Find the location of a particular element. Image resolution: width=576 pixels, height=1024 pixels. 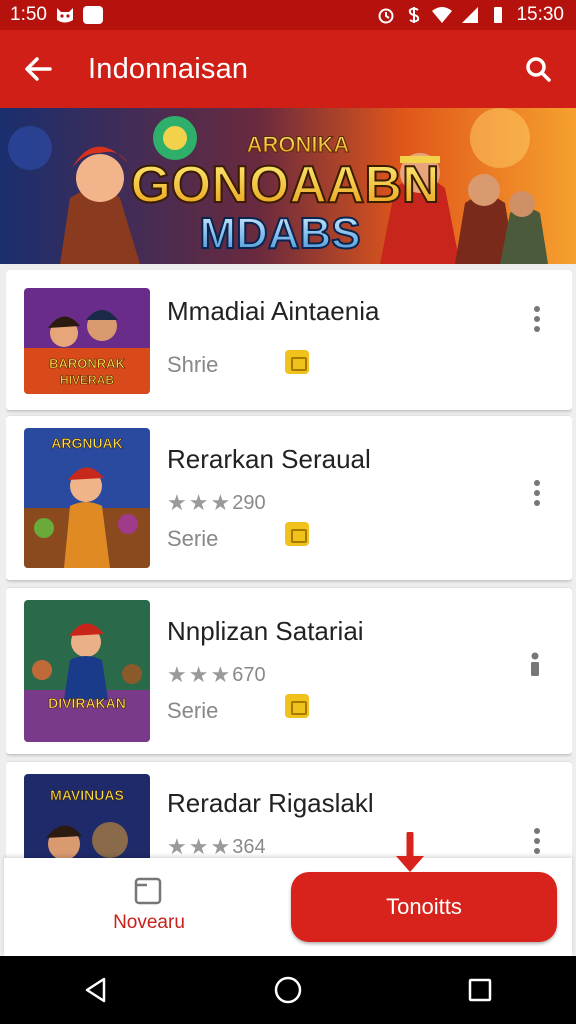

alarm-icon is located at coordinates (386, 16).